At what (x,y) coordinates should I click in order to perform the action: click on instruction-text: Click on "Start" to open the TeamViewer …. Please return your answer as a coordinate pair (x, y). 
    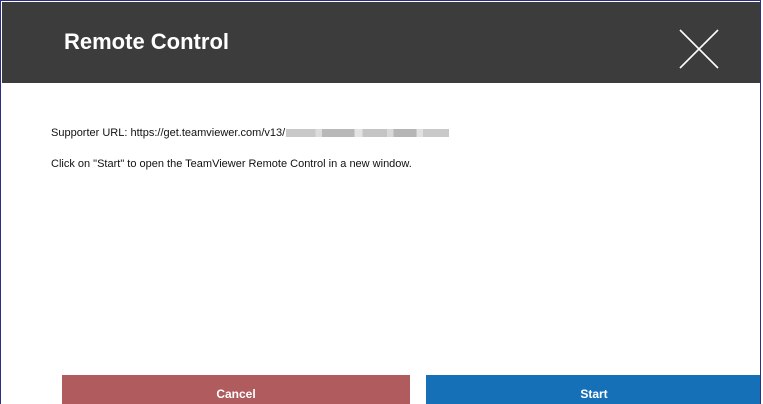
    Looking at the image, I should click on (231, 164).